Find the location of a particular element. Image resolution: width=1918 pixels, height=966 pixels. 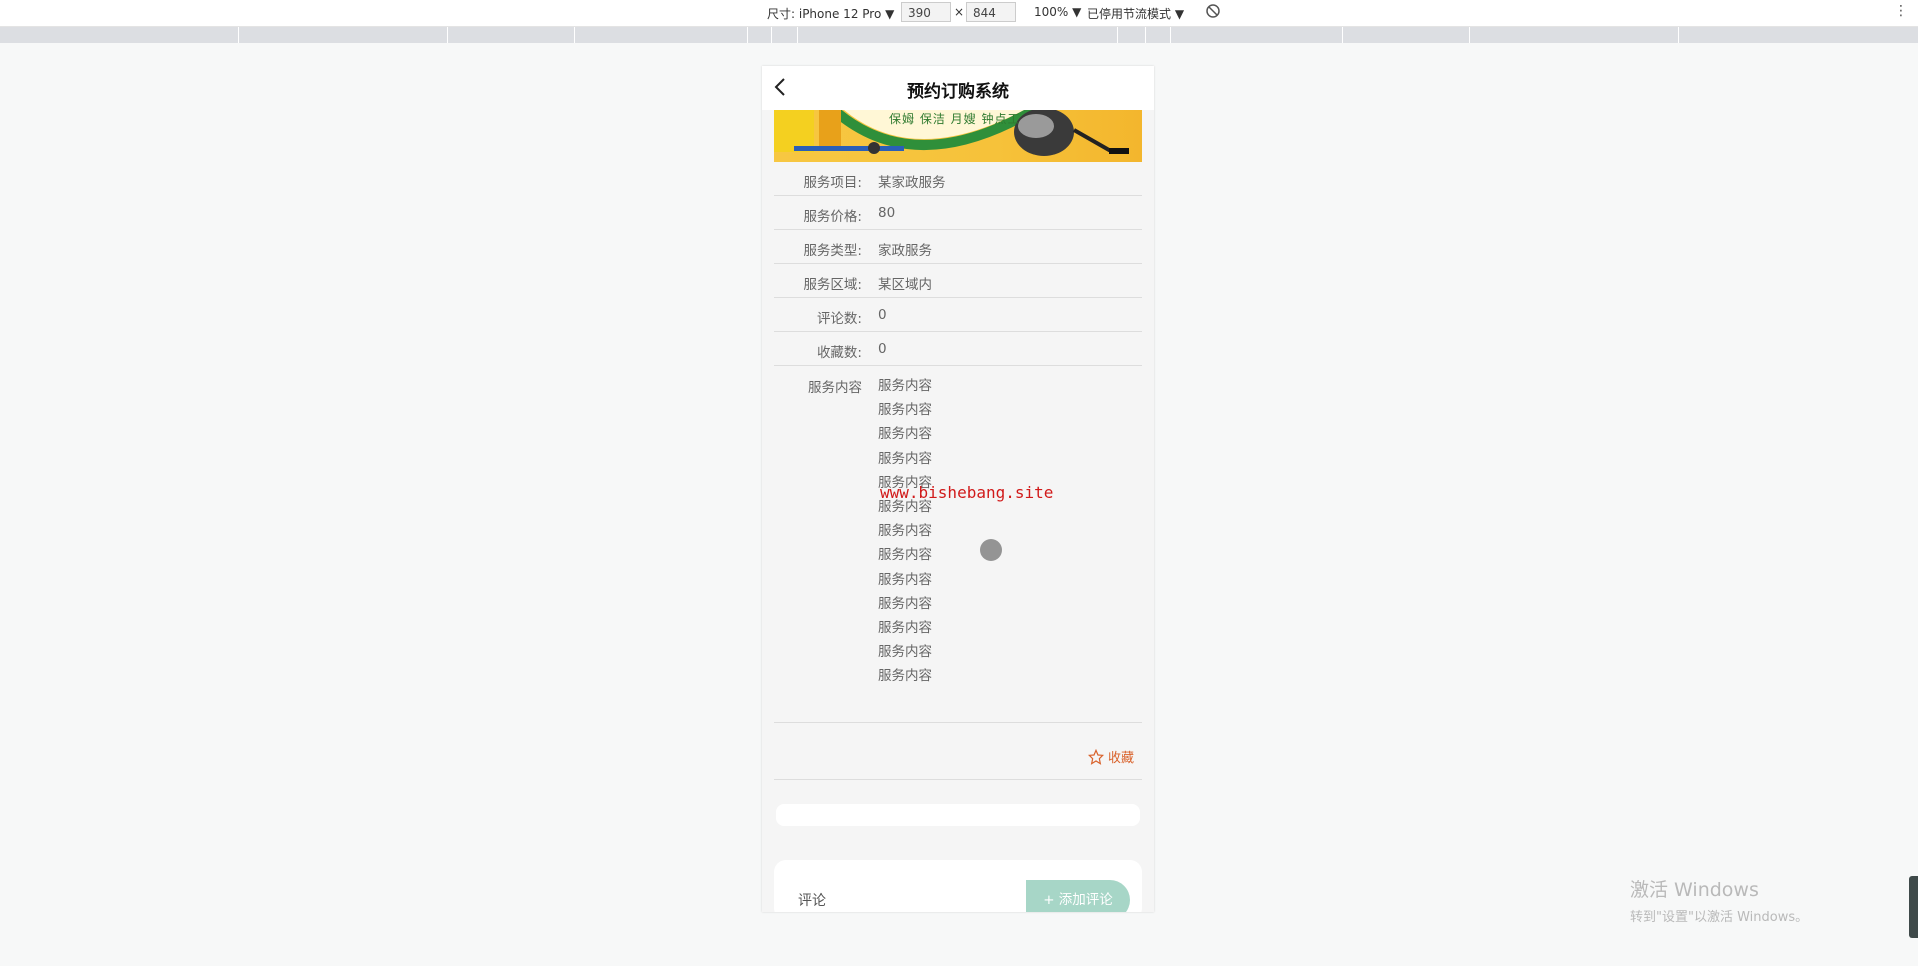

favorite-label: 收藏 is located at coordinates (1120, 758).